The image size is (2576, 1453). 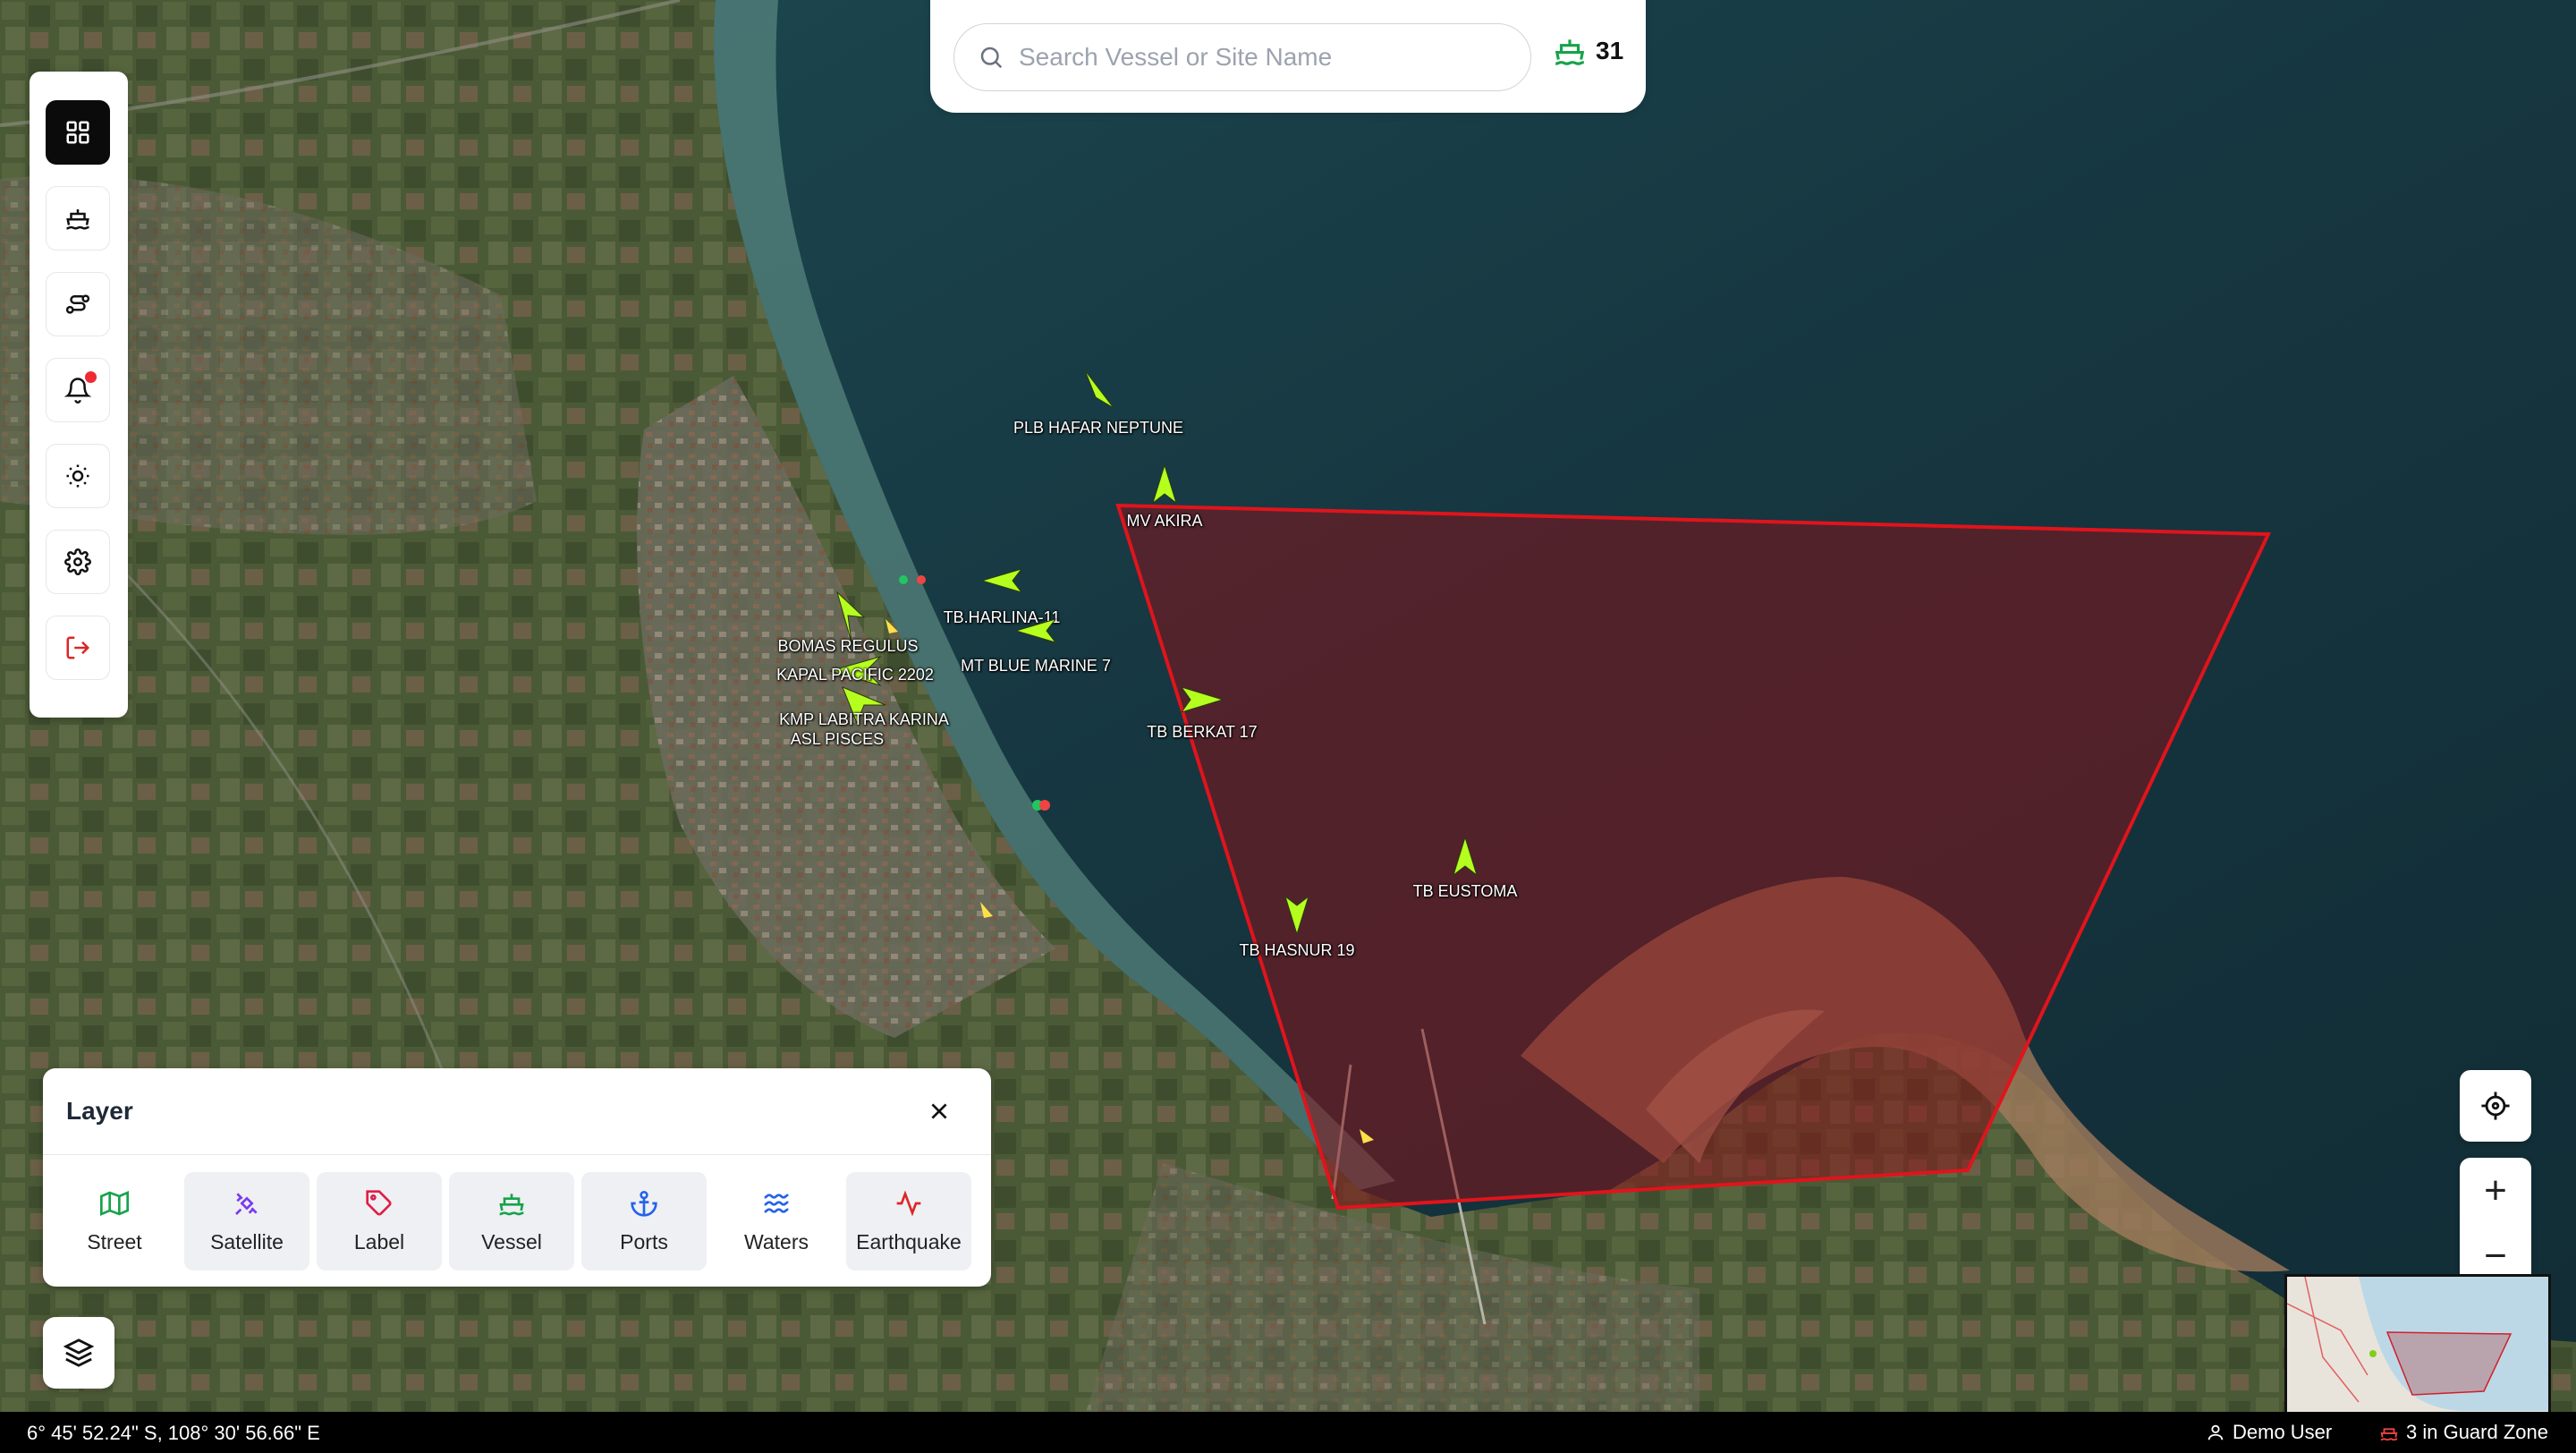 I want to click on settings-button, so click(x=78, y=562).